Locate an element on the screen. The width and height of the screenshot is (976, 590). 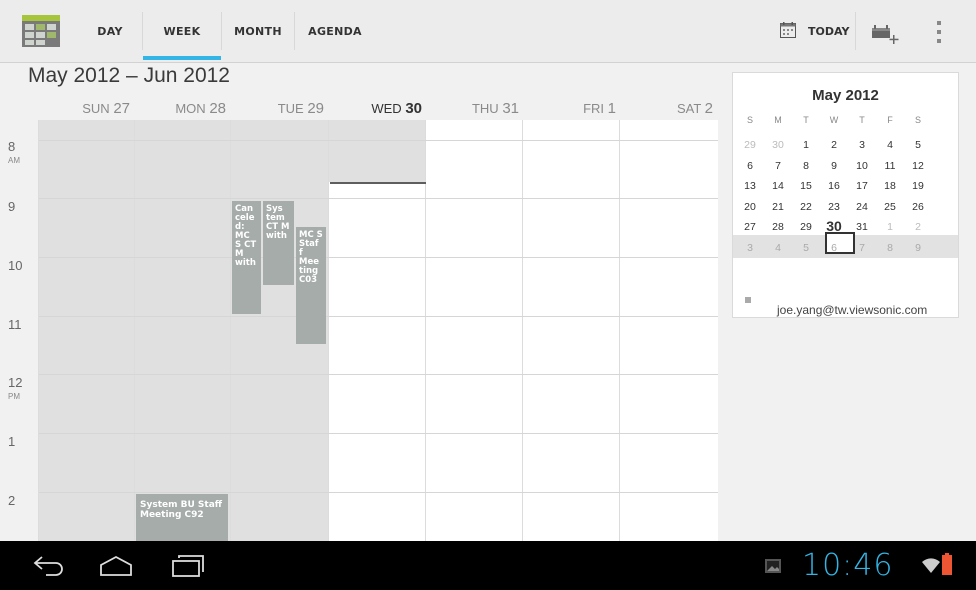
hour-label: 1 is located at coordinates (12, 441).